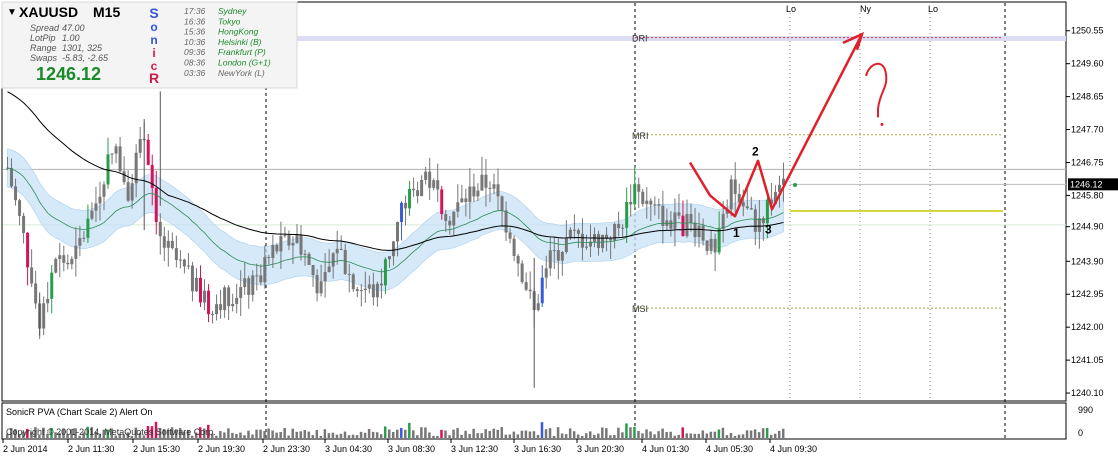 The width and height of the screenshot is (1118, 457). What do you see at coordinates (48, 12) in the screenshot?
I see `symbol-name: XAUUSD` at bounding box center [48, 12].